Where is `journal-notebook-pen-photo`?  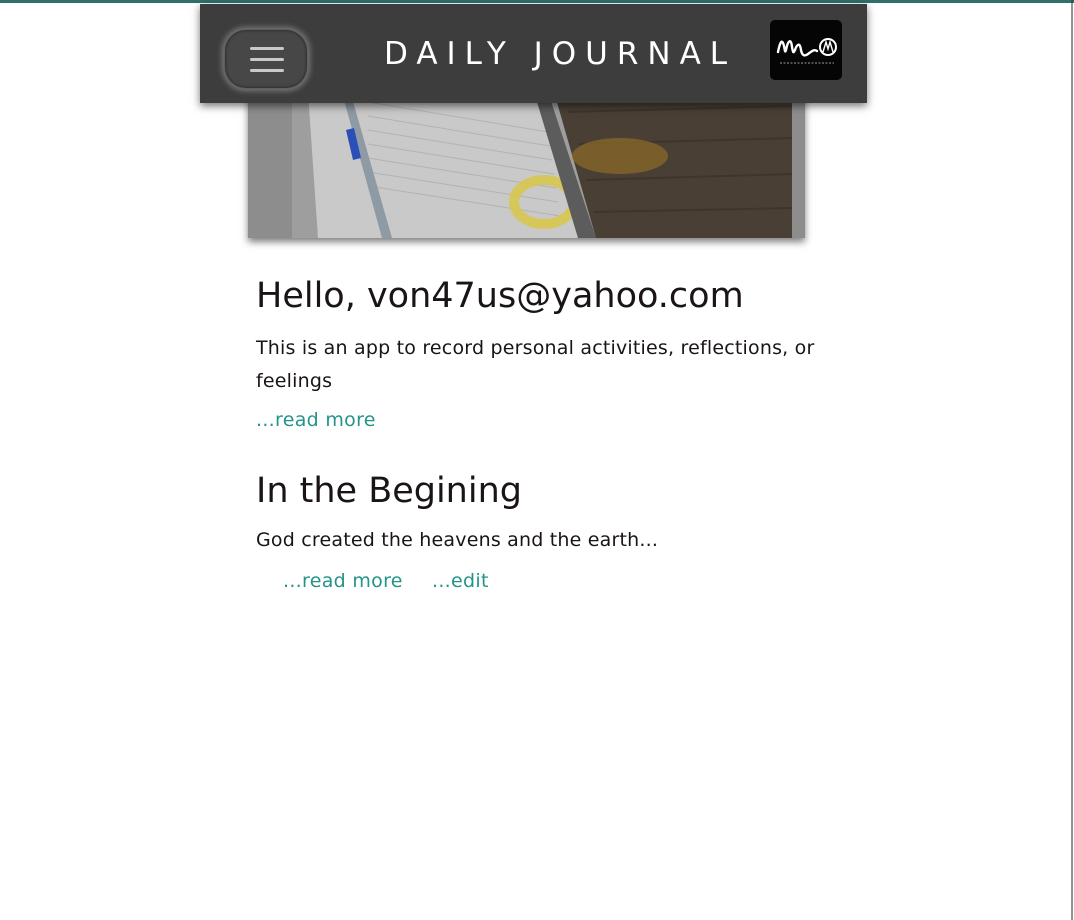
journal-notebook-pen-photo is located at coordinates (526, 165).